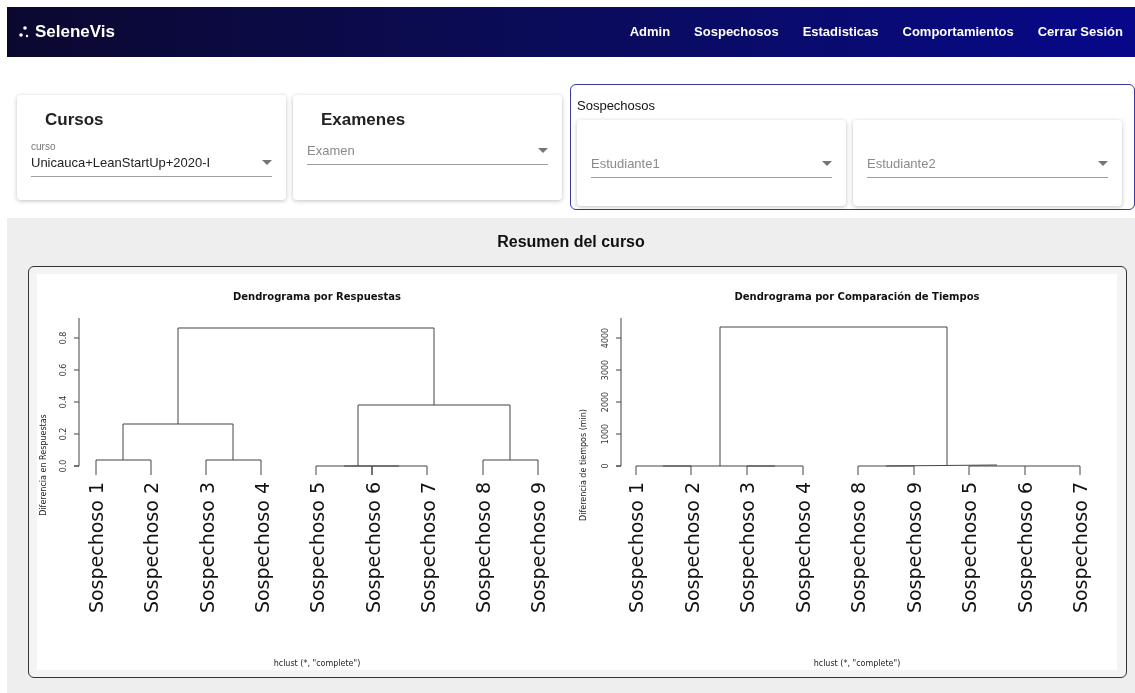 This screenshot has width=1135, height=693. What do you see at coordinates (427, 152) in the screenshot?
I see `select-field: Examen` at bounding box center [427, 152].